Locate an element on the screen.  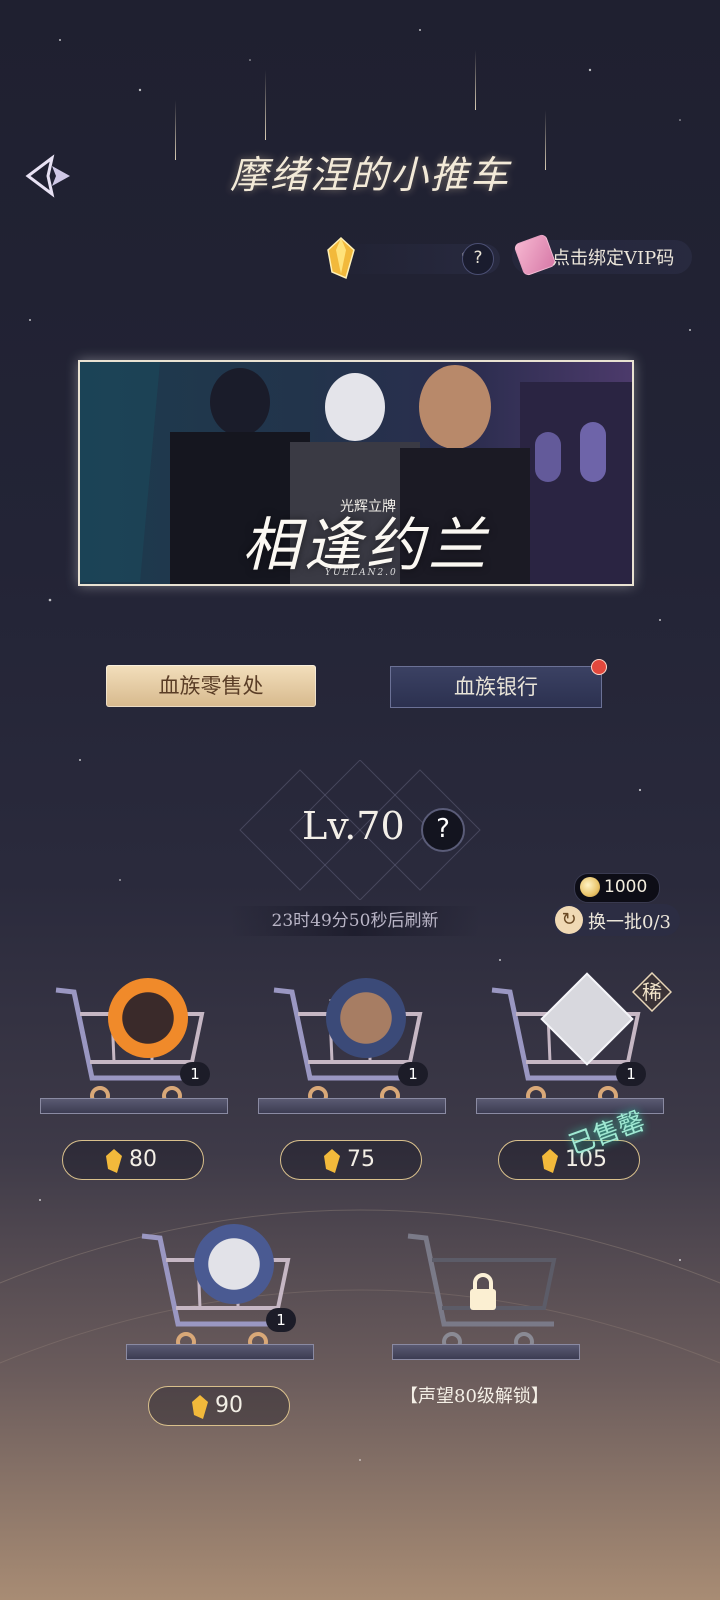
back-arrow-icon is located at coordinates (50, 176).